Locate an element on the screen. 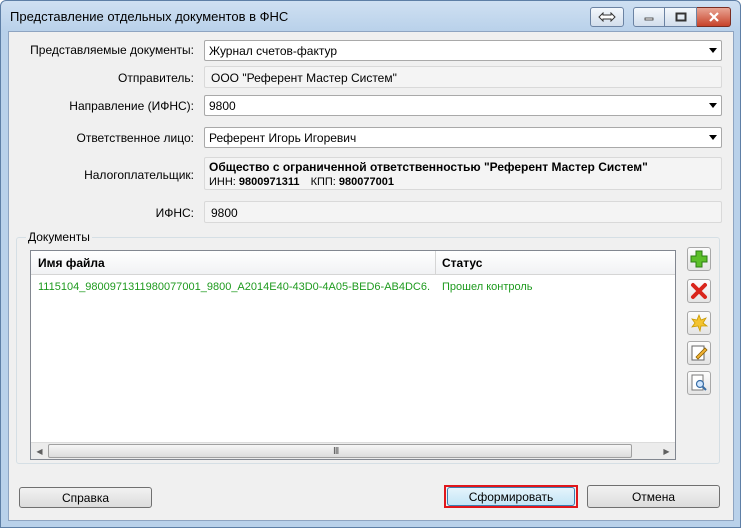  ifns-value: 9800 is located at coordinates (224, 213).